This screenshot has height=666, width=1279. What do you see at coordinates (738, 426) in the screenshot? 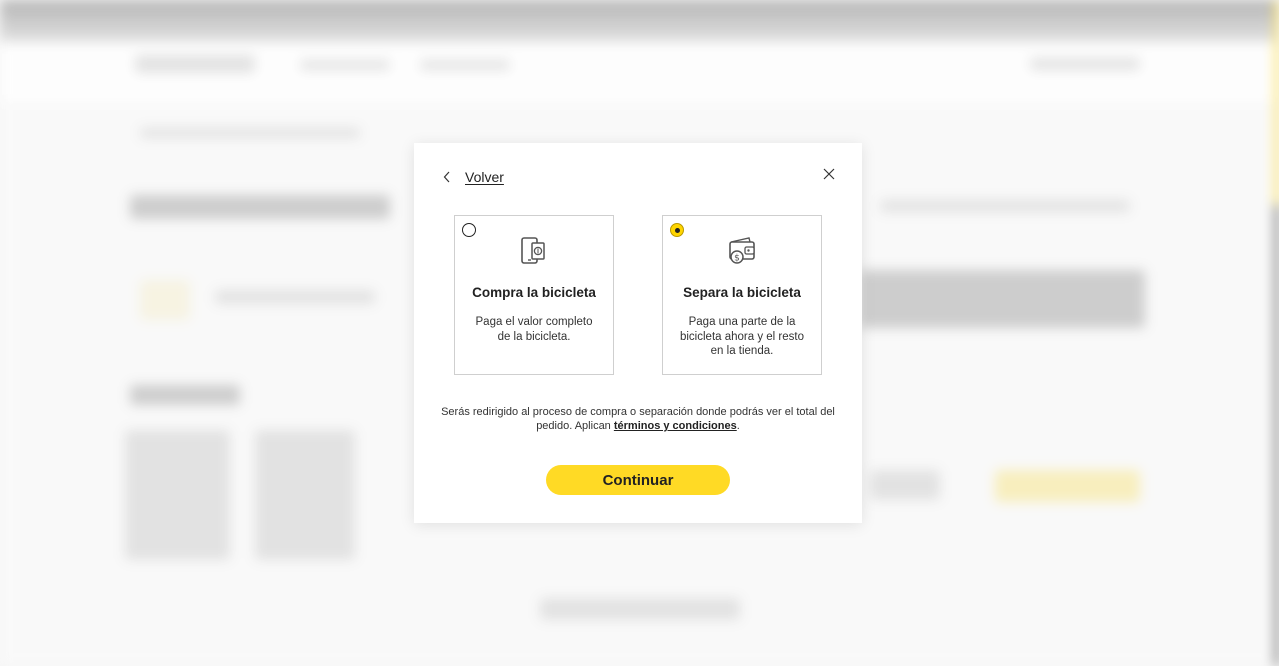
I see `notice-end: .` at bounding box center [738, 426].